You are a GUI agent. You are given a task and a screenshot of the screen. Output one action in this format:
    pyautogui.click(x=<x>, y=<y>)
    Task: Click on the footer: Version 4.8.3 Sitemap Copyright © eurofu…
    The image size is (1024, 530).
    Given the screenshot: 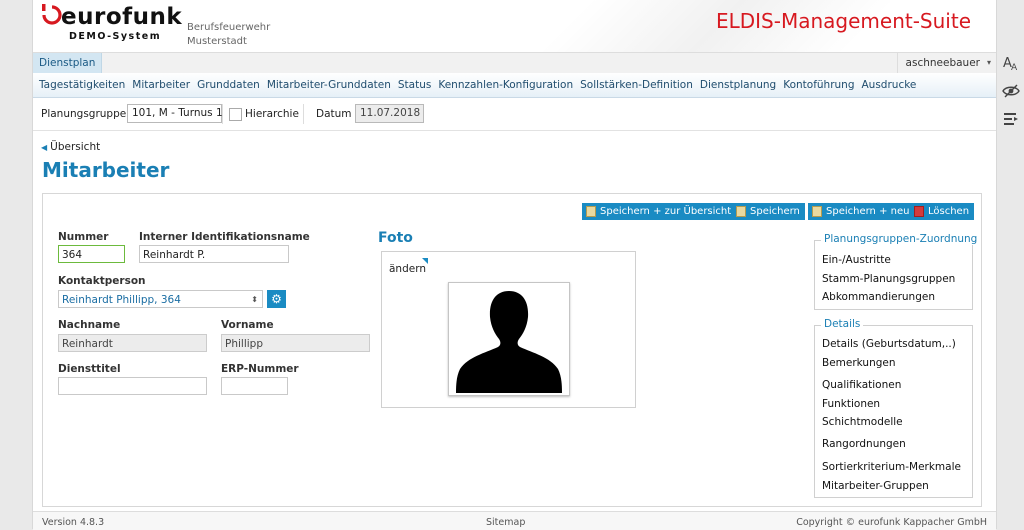 What is the action you would take?
    pyautogui.click(x=514, y=520)
    